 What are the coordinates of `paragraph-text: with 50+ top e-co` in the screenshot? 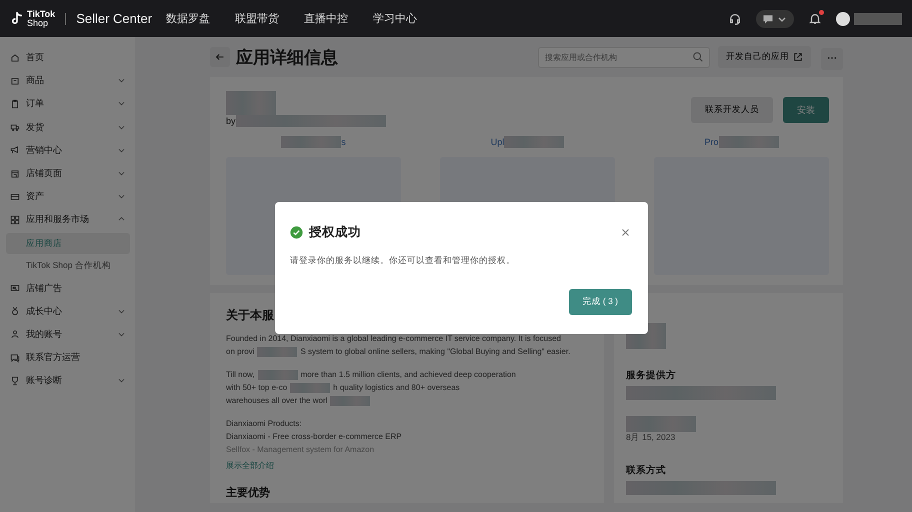 It's located at (257, 388).